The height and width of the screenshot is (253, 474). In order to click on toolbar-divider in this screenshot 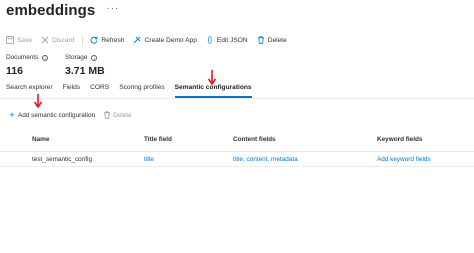, I will do `click(83, 40)`.